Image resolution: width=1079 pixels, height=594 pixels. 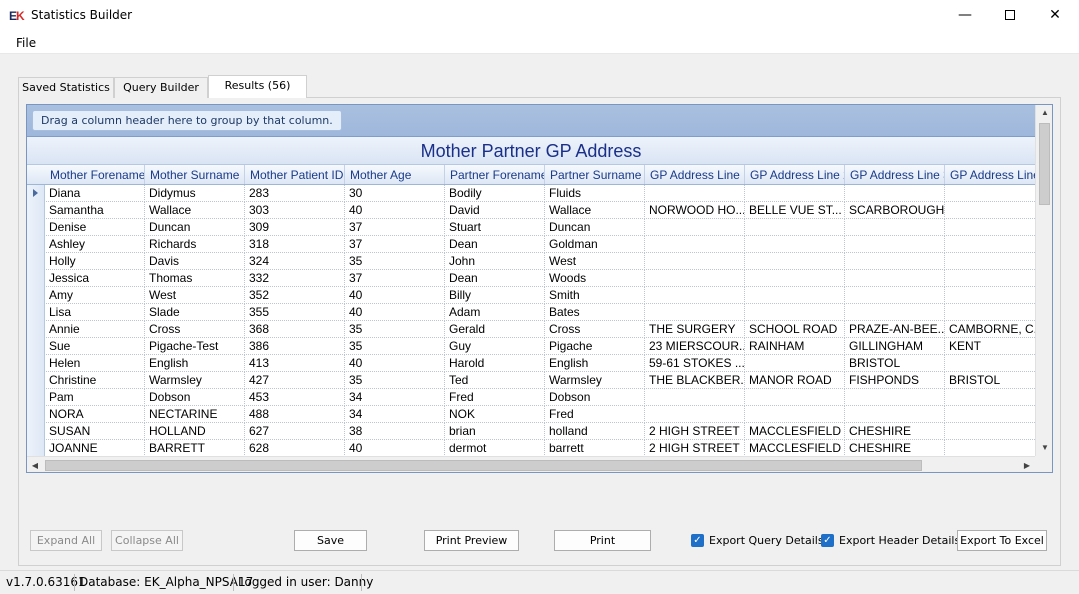 What do you see at coordinates (95, 278) in the screenshot?
I see `cell-mother-forenames: Jessica` at bounding box center [95, 278].